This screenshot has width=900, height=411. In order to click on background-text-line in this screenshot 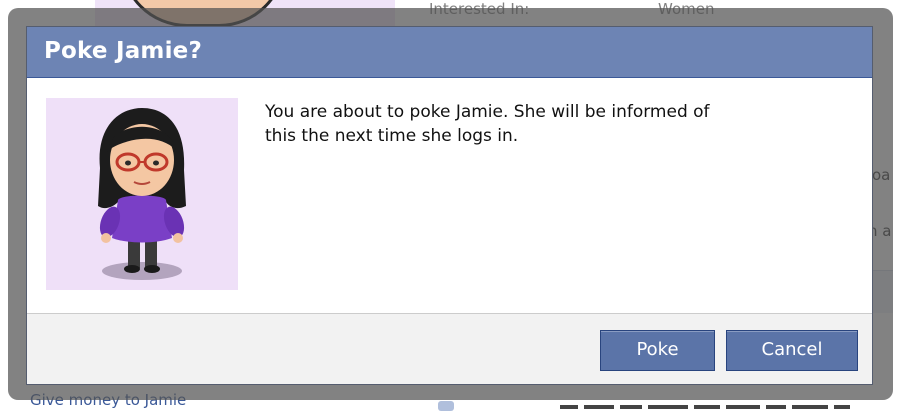, I will do `click(710, 405)`.